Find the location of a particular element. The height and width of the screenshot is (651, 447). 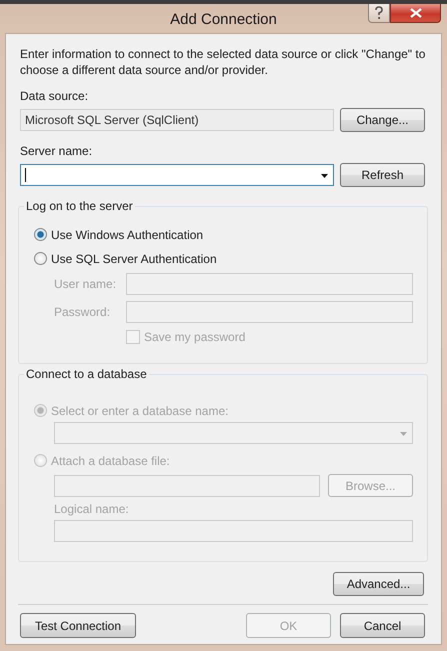

help-button is located at coordinates (379, 13).